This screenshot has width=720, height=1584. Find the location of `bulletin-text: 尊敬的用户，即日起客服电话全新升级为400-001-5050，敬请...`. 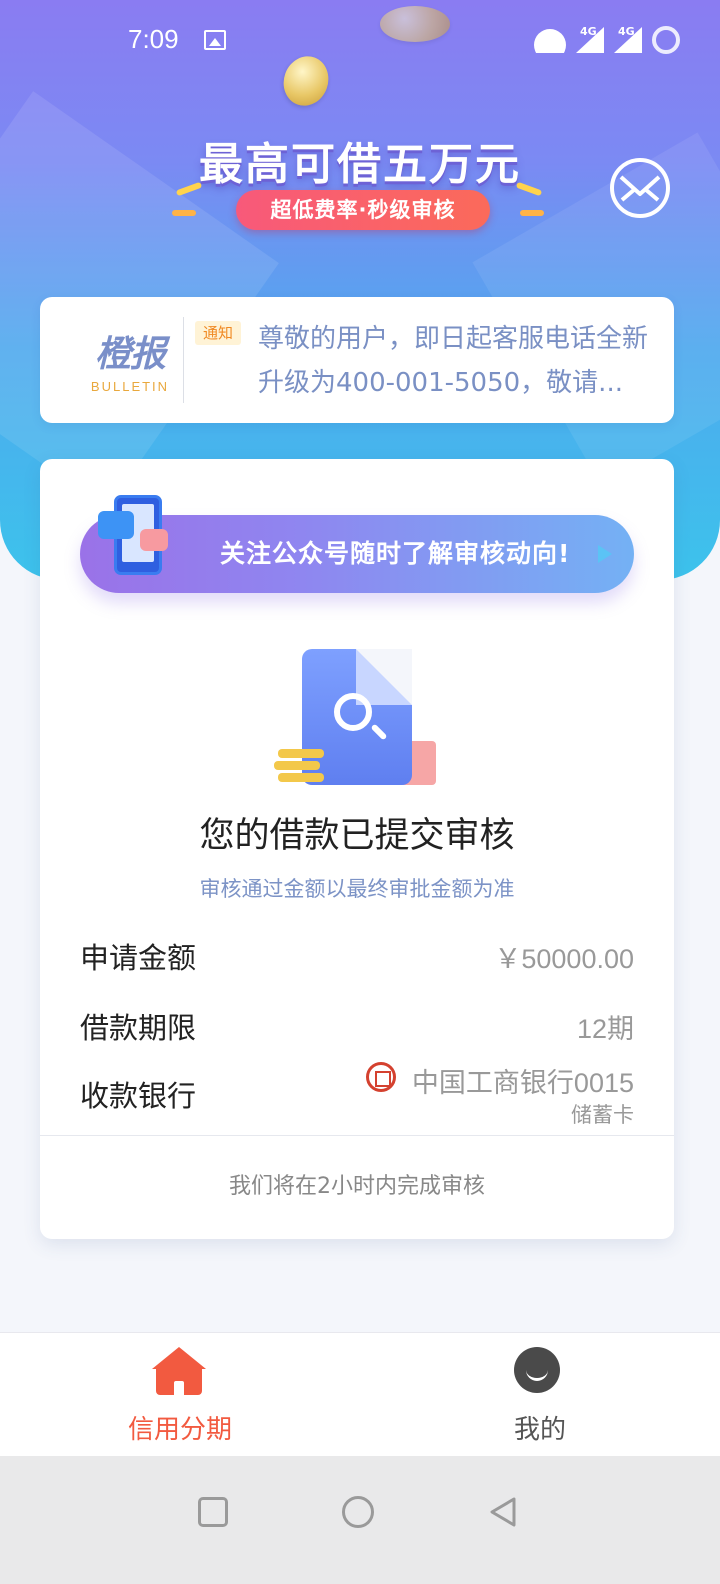

bulletin-text: 尊敬的用户，即日起客服电话全新升级为400-001-5050，敬请... is located at coordinates (453, 361).